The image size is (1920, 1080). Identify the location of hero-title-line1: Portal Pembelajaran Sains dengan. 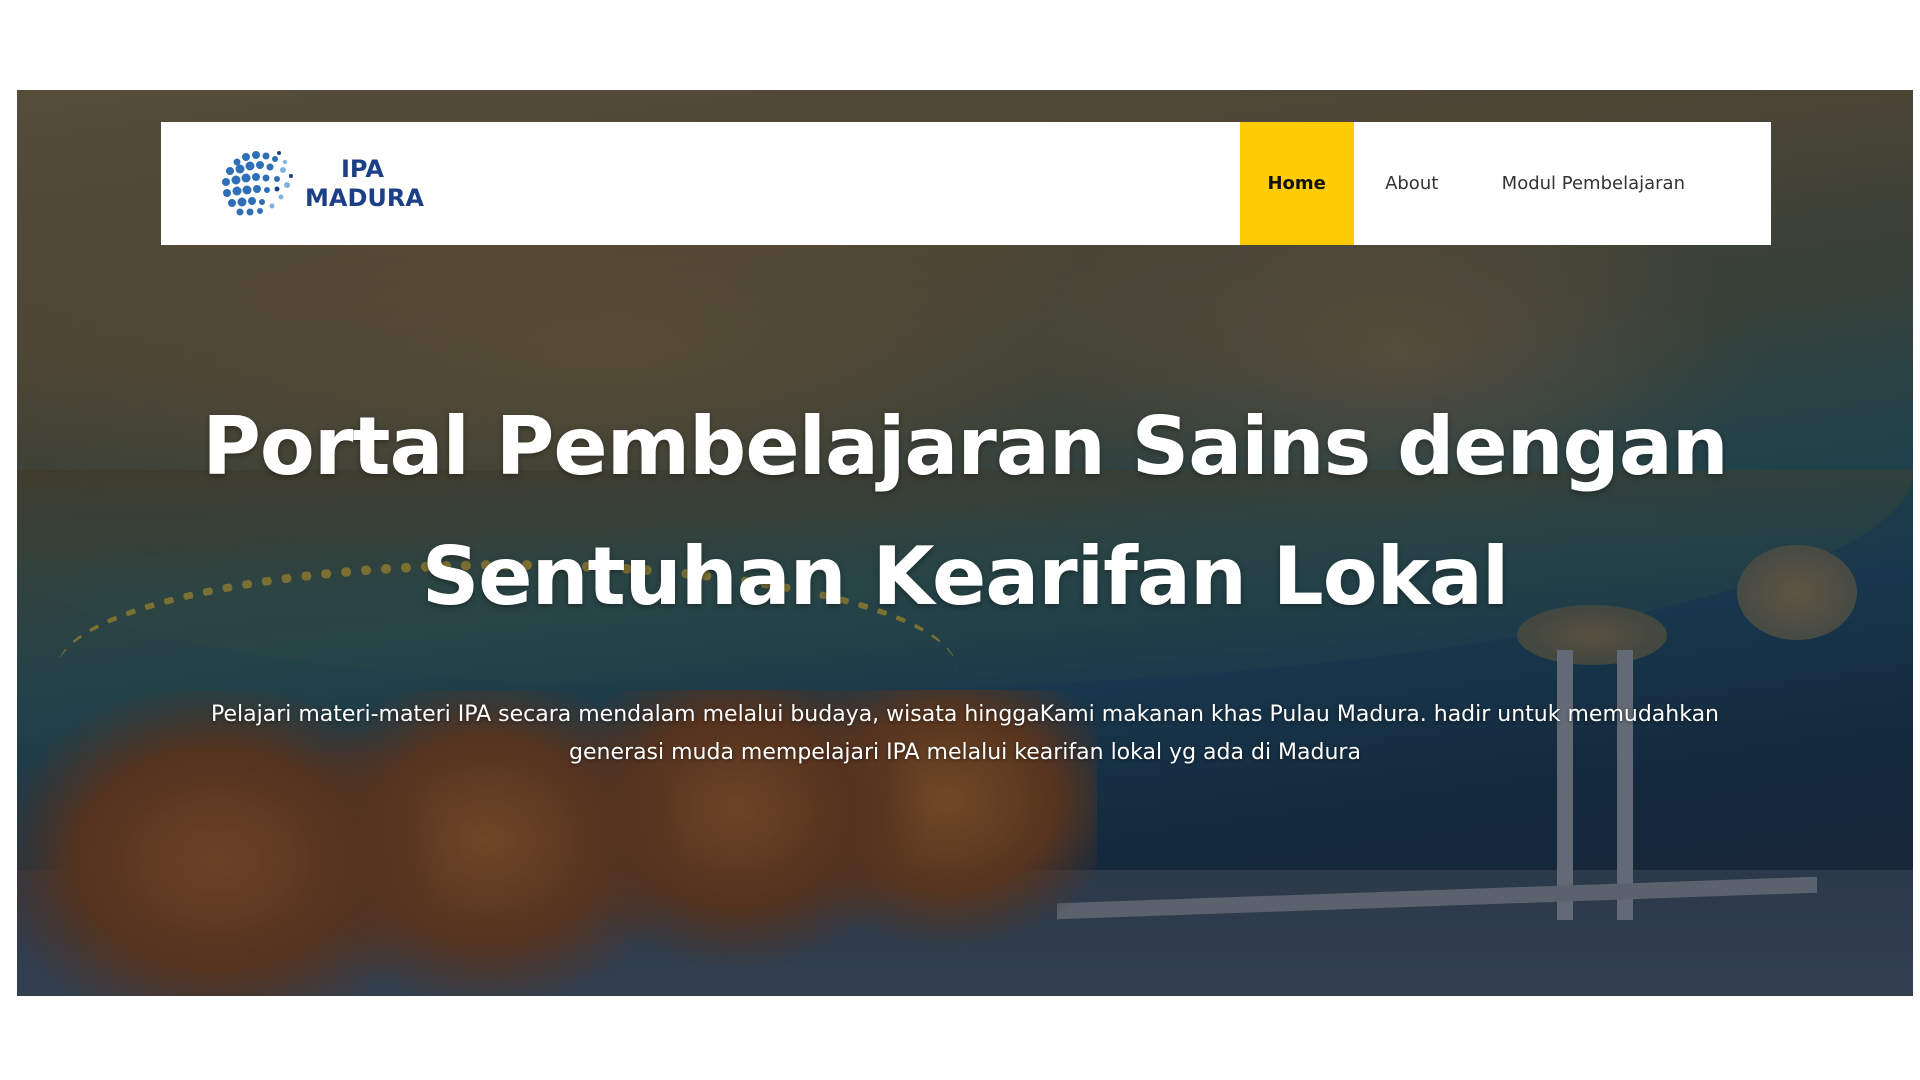
(965, 446).